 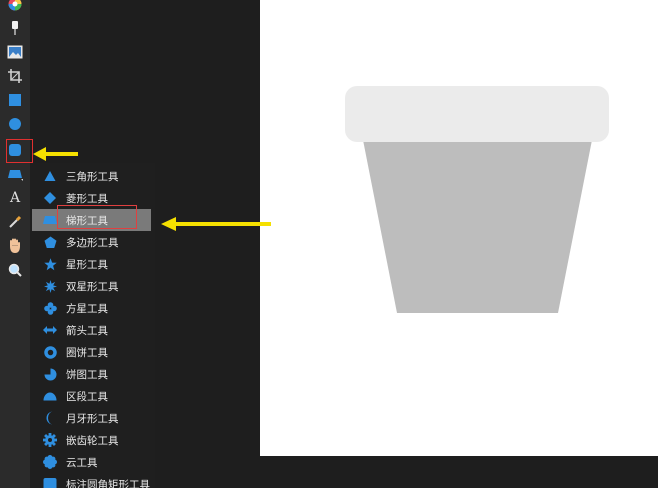 What do you see at coordinates (50, 308) in the screenshot?
I see `square-star-icon` at bounding box center [50, 308].